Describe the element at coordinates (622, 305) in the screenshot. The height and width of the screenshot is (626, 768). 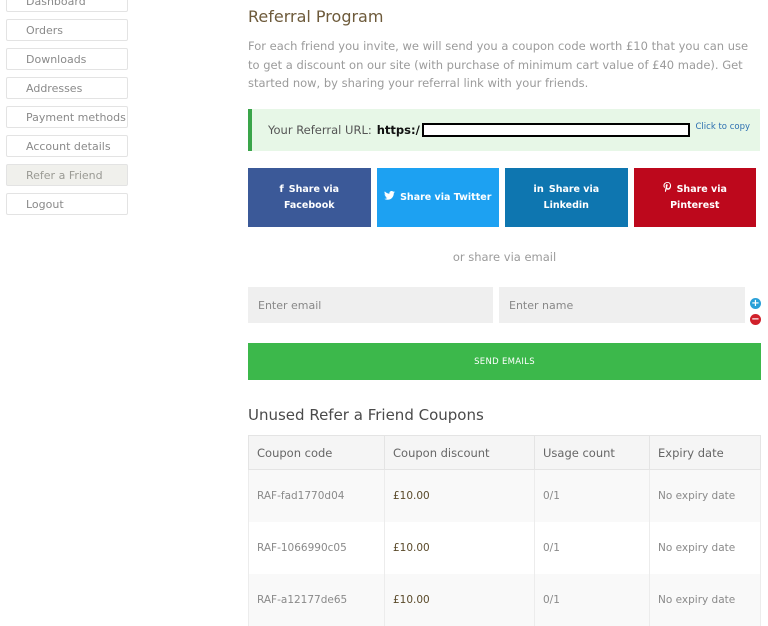
I see `name-input` at that location.